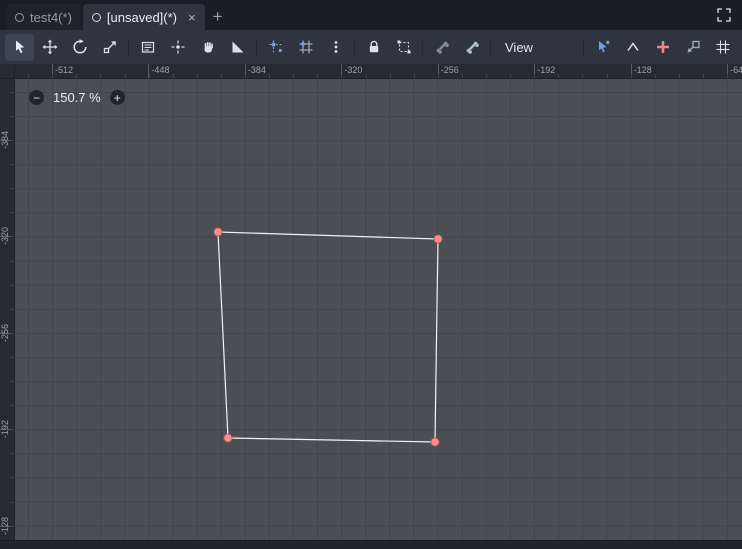  I want to click on smart-snap-icon, so click(275, 47).